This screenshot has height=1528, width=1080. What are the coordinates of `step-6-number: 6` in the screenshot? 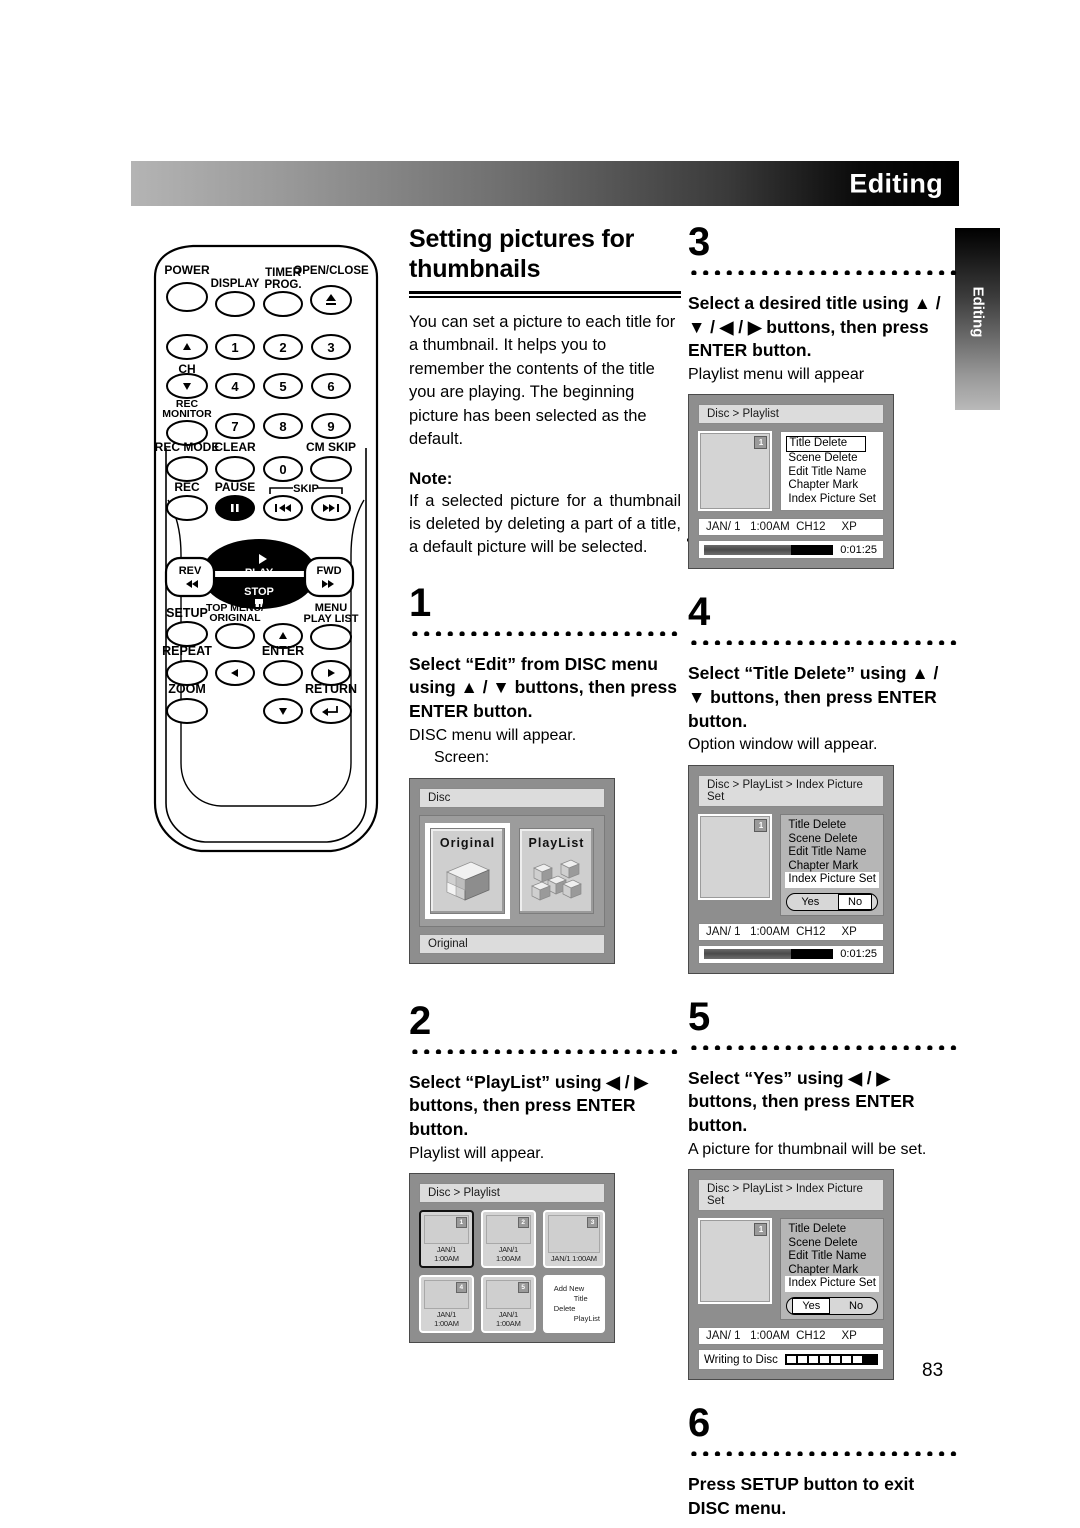 It's located at (699, 1423).